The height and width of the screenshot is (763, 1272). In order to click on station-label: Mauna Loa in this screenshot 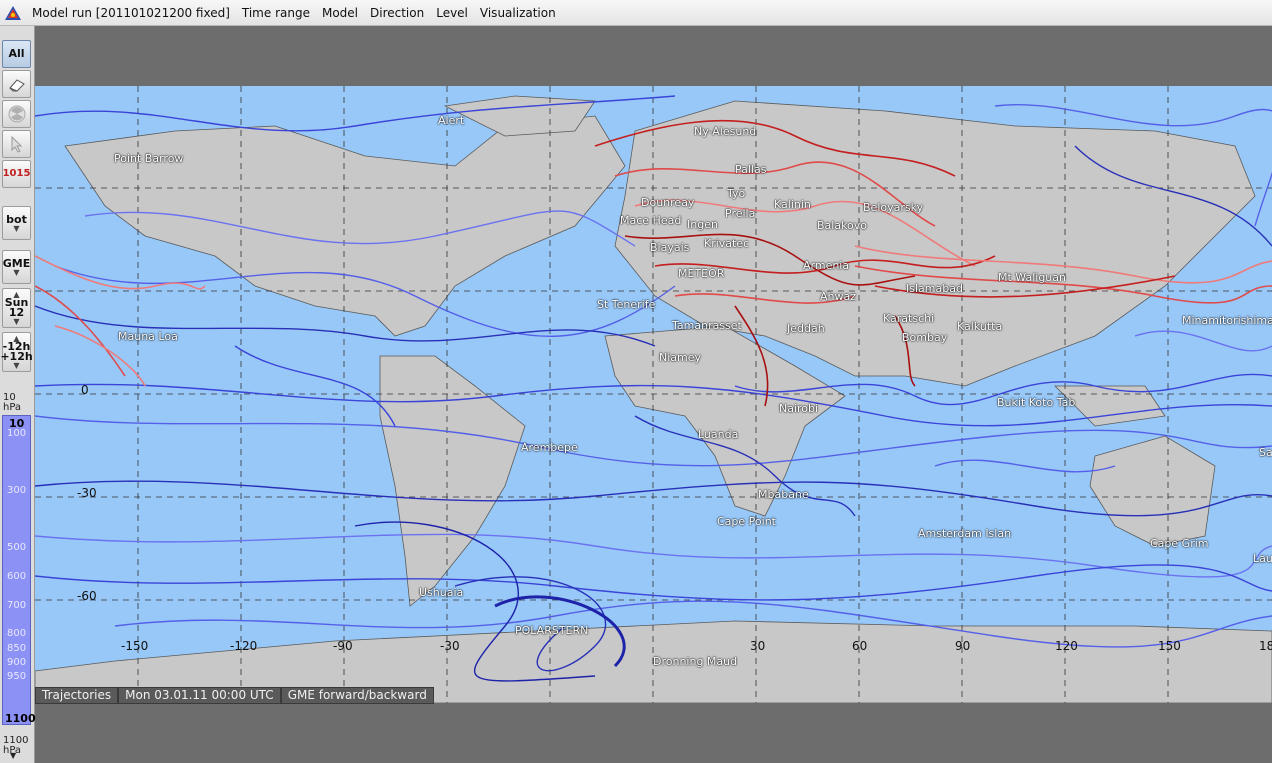, I will do `click(148, 336)`.